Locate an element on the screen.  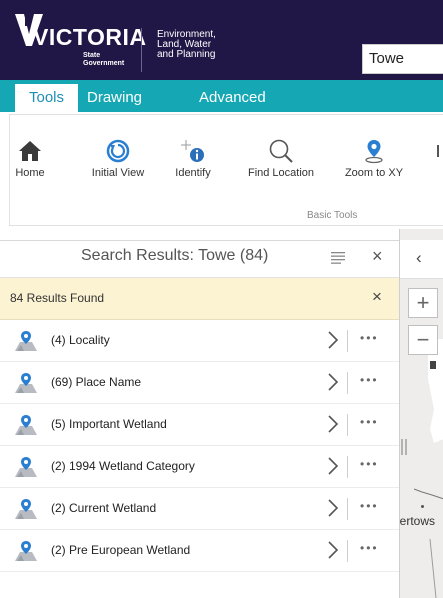
results-panel-header: Search Results: Towe (84) × is located at coordinates (199, 259).